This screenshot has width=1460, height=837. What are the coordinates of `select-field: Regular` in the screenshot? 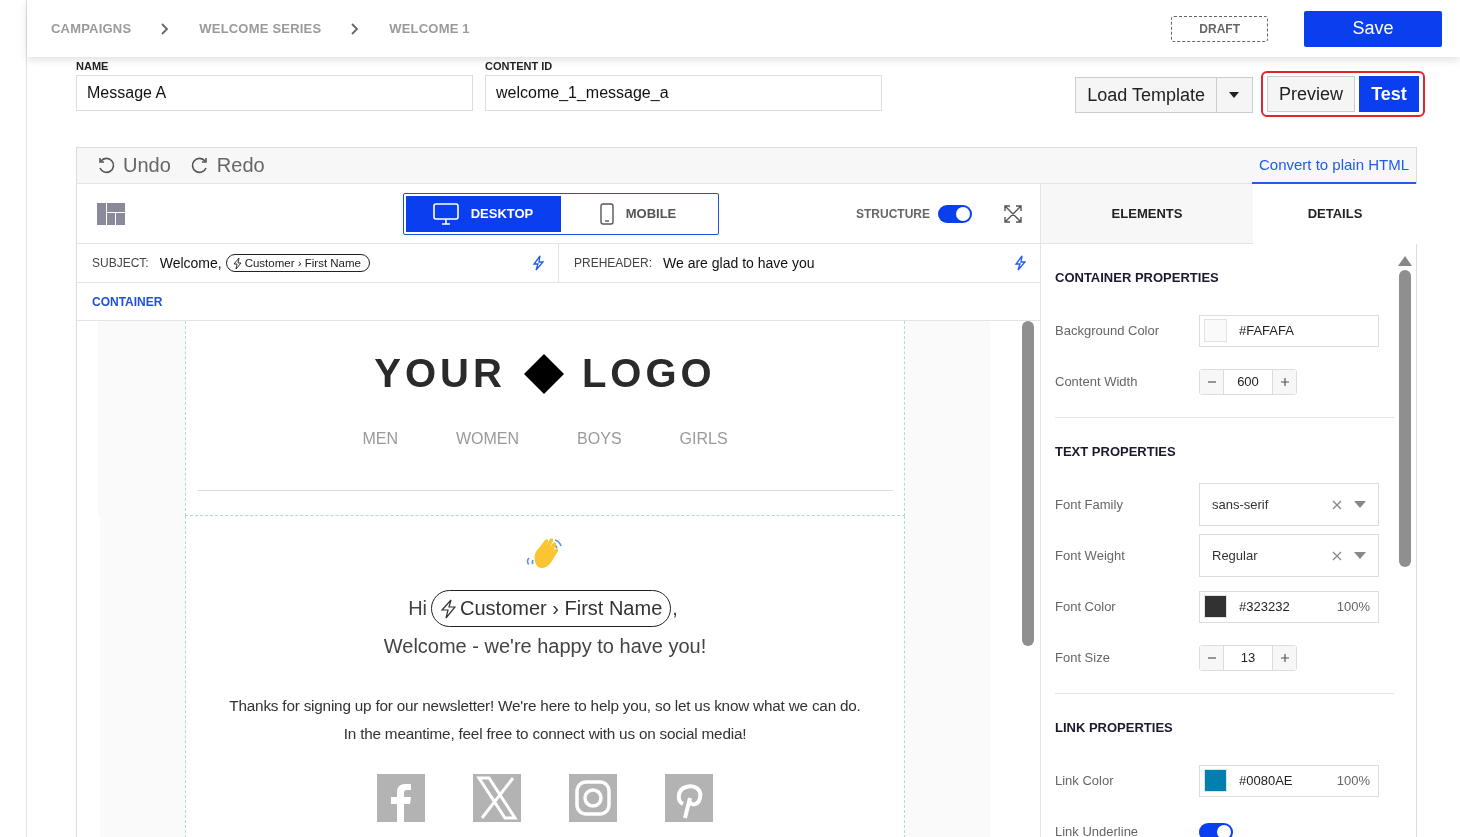 It's located at (1289, 555).